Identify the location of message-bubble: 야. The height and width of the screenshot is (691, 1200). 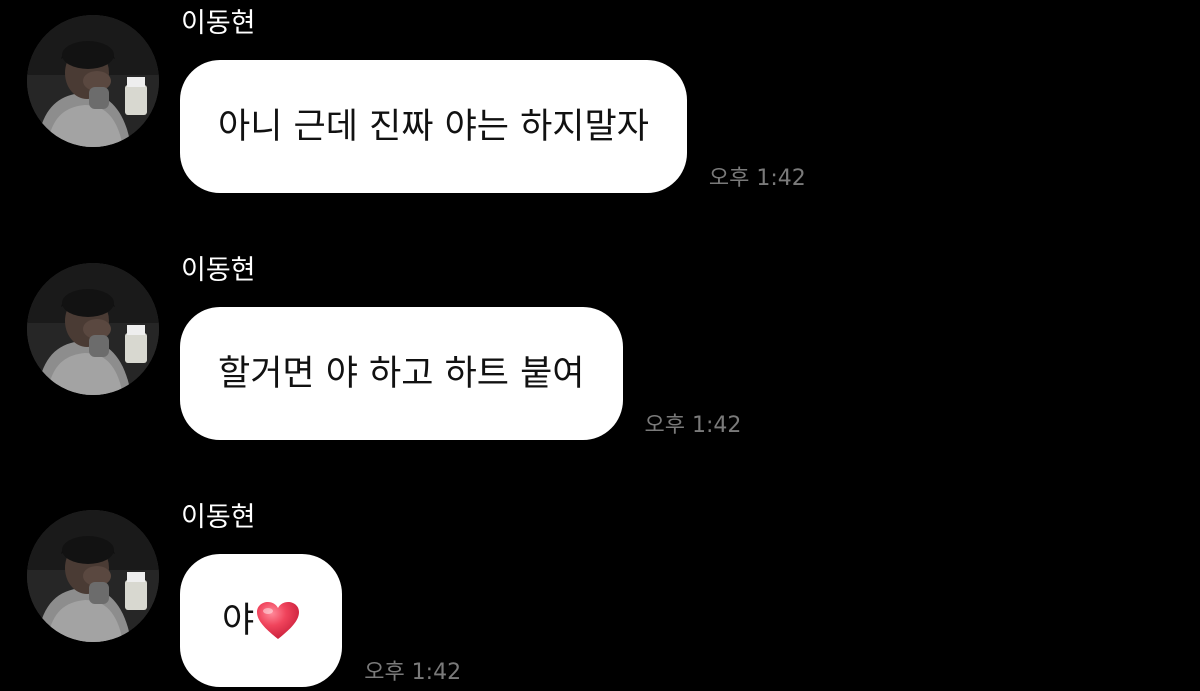
(261, 620).